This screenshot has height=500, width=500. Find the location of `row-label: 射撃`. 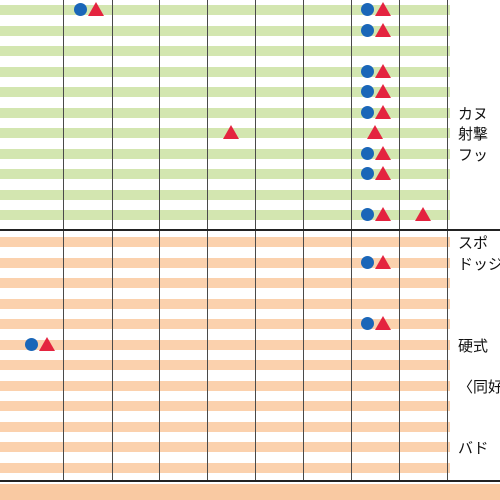

row-label: 射撃 is located at coordinates (473, 134).